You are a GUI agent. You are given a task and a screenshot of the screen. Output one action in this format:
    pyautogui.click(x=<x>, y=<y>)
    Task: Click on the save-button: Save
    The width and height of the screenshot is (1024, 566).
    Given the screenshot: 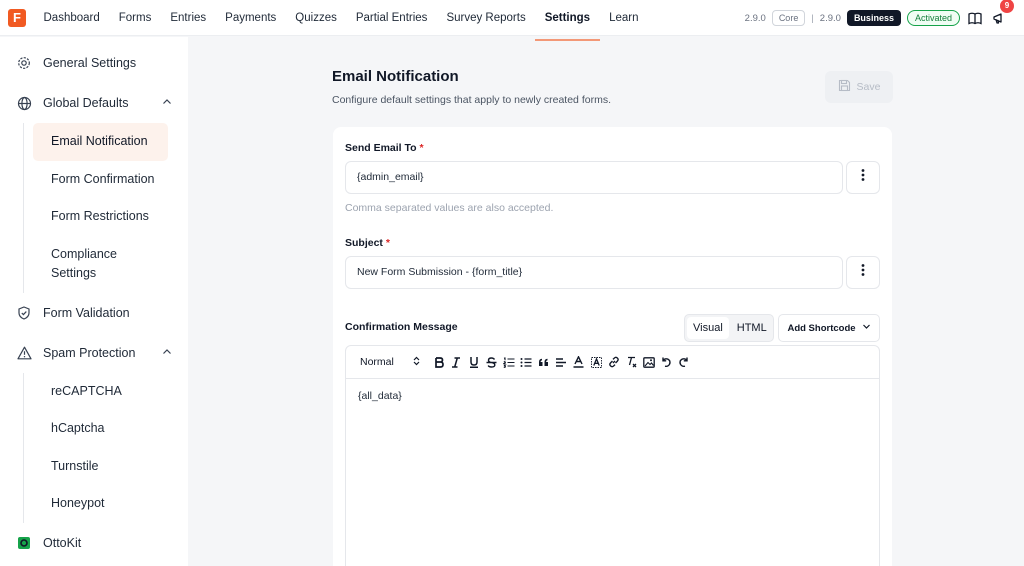 What is the action you would take?
    pyautogui.click(x=859, y=87)
    